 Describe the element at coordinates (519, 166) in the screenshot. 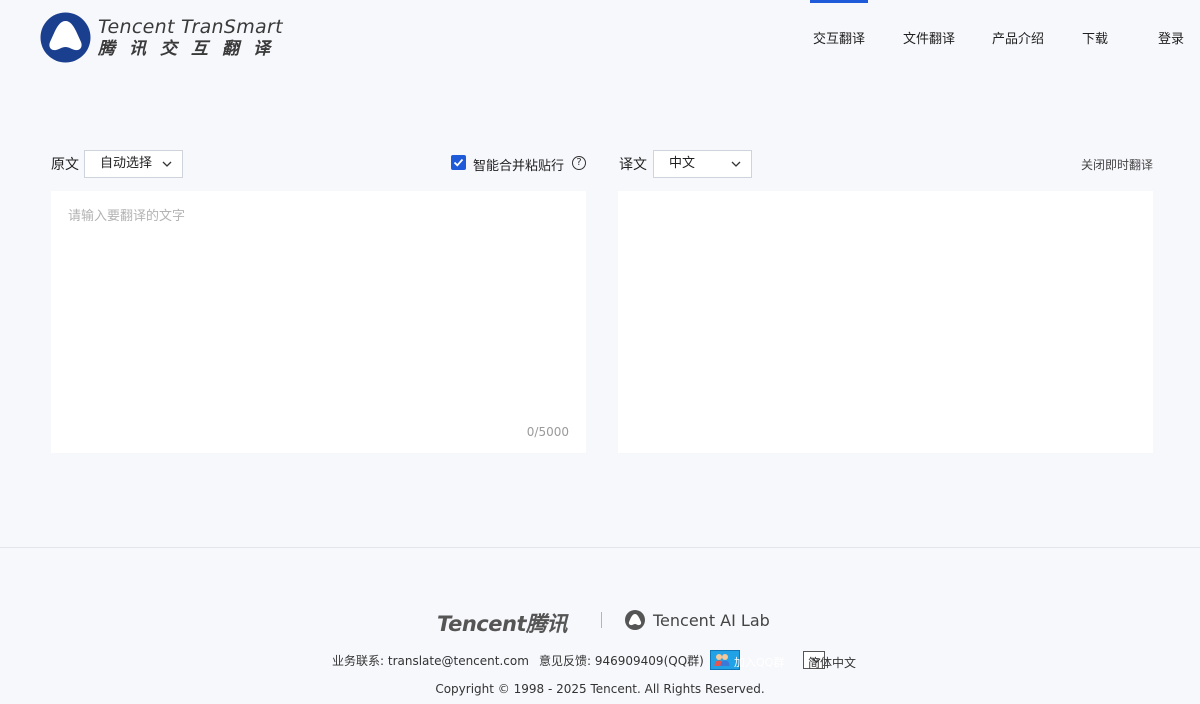

I see `smart-merge-label: 智能合并粘贴行` at that location.